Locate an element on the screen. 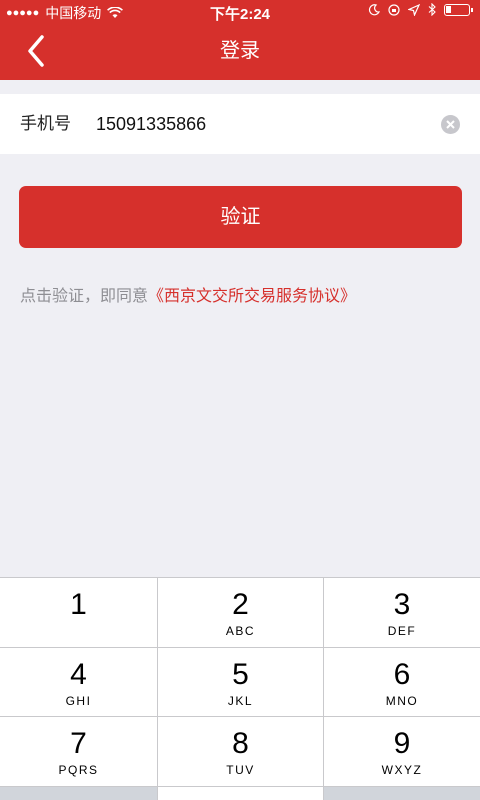 This screenshot has height=800, width=480. clear-circle-icon is located at coordinates (450, 124).